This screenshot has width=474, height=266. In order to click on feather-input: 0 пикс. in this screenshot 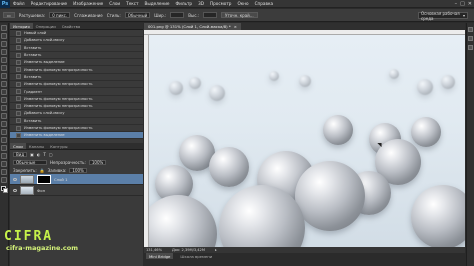, I will do `click(60, 15)`.